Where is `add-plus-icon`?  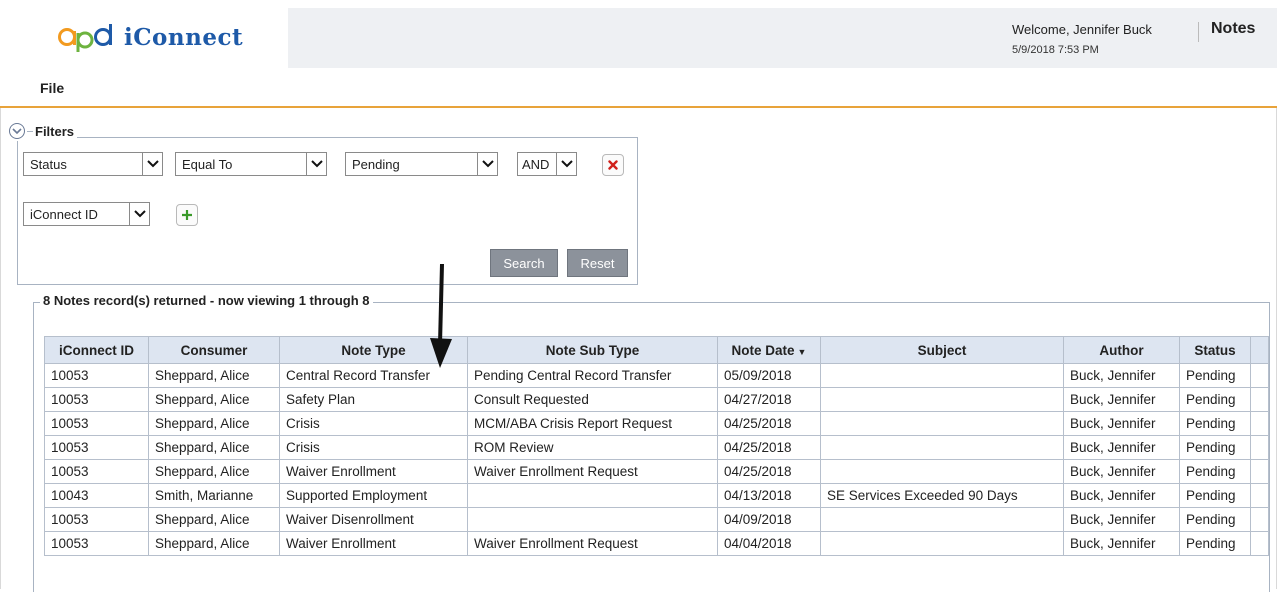 add-plus-icon is located at coordinates (187, 215).